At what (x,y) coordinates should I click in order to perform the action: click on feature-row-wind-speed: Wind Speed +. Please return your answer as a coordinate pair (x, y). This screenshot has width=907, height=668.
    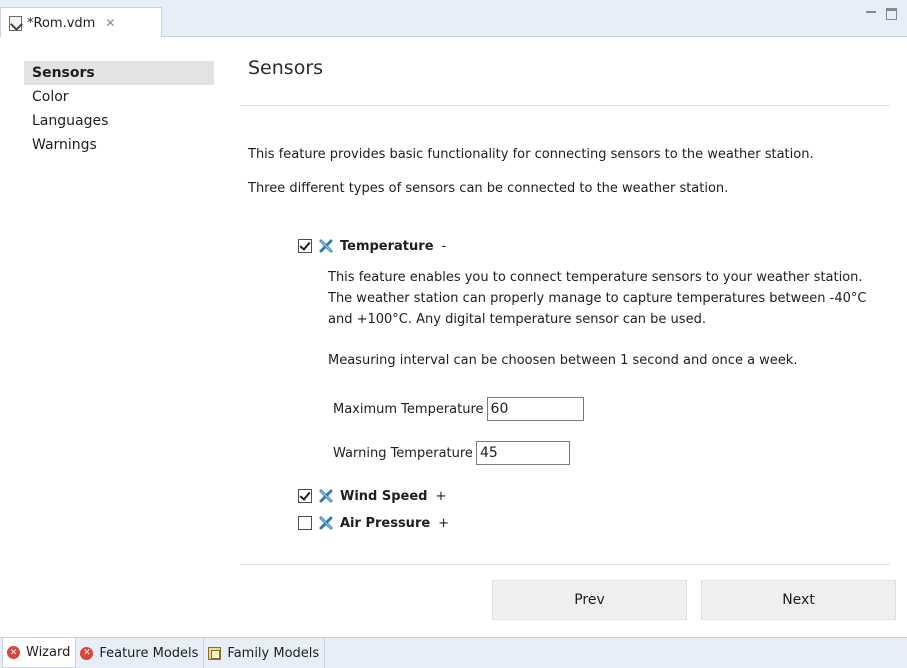
    Looking at the image, I should click on (372, 496).